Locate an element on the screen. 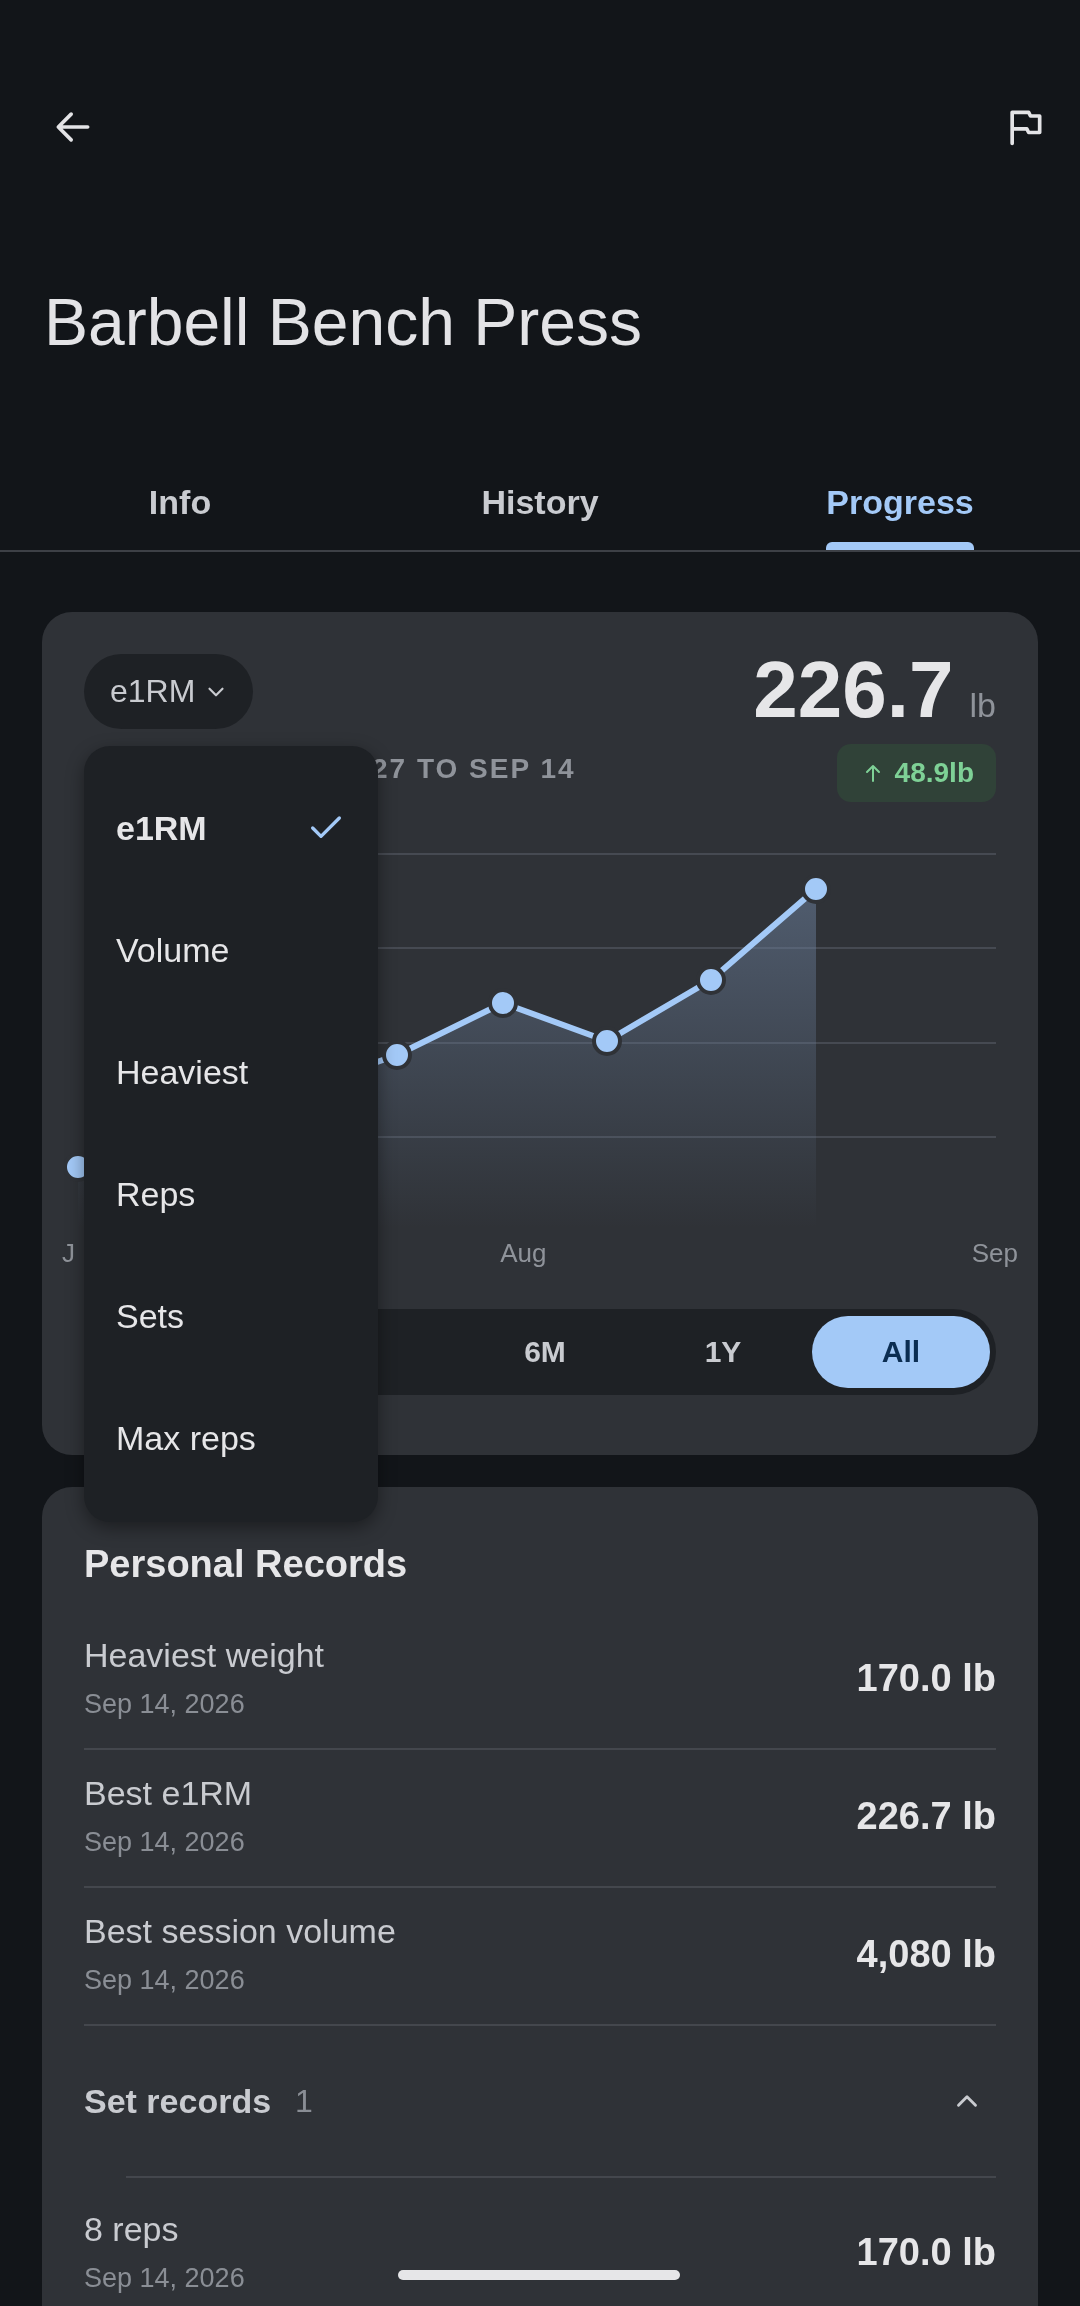 The image size is (1080, 2306). record-label: Best e1RM is located at coordinates (168, 1793).